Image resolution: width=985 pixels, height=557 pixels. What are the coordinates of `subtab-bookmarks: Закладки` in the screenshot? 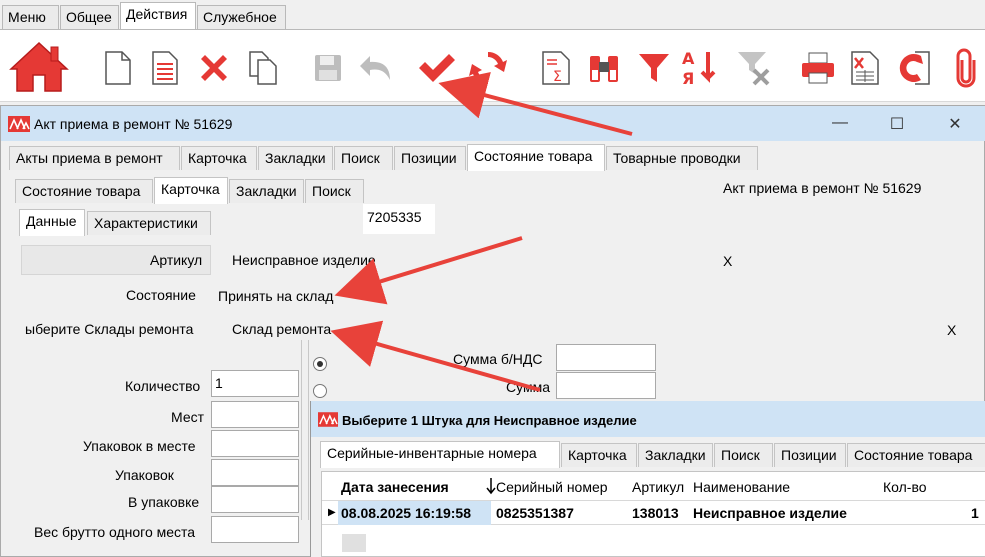 It's located at (266, 191).